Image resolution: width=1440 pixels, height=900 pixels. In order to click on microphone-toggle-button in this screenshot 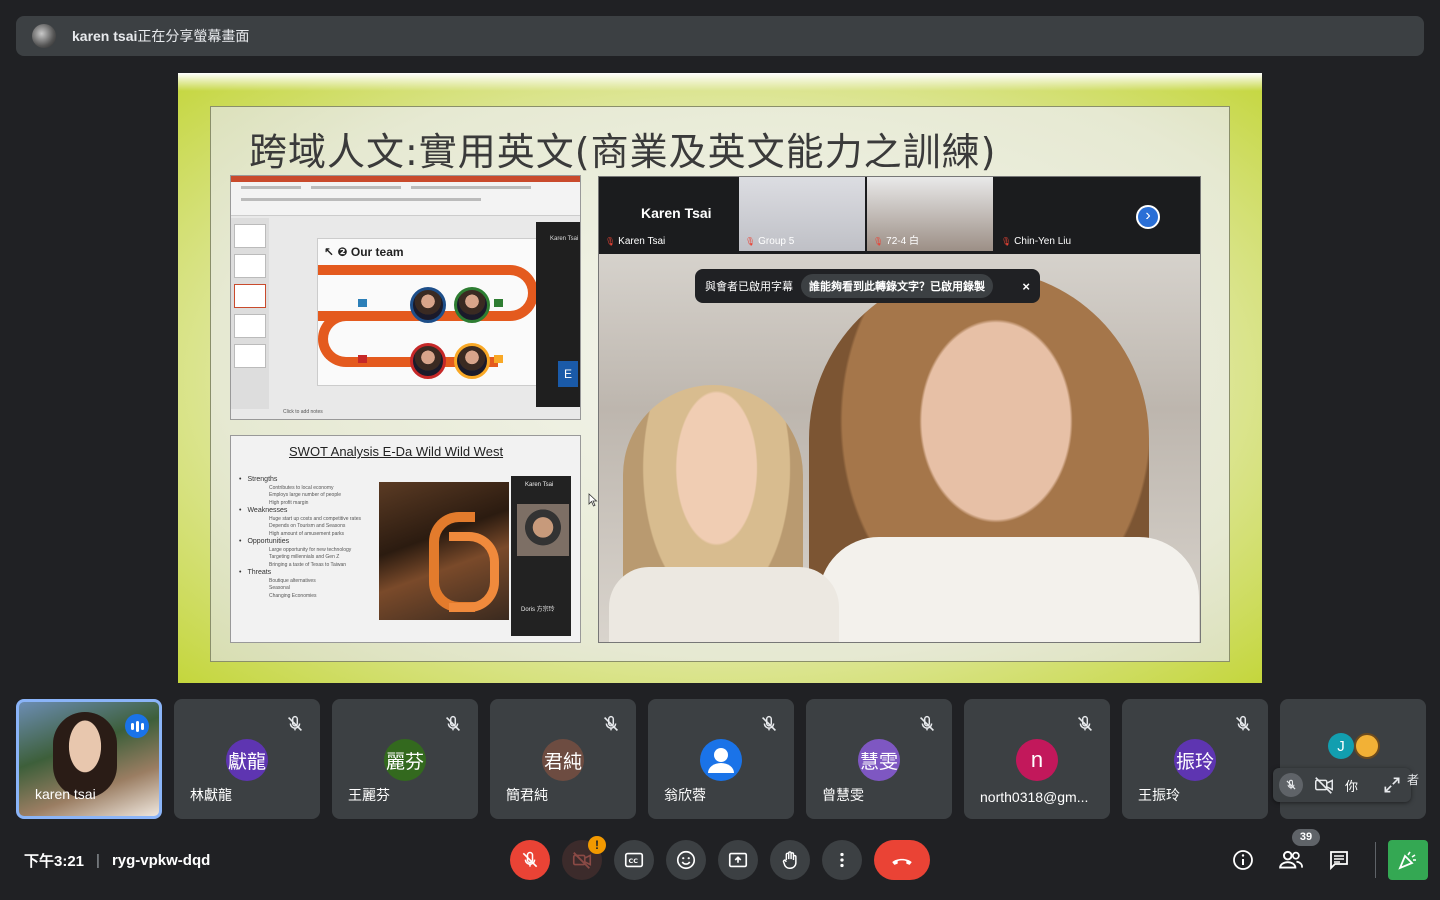, I will do `click(530, 860)`.